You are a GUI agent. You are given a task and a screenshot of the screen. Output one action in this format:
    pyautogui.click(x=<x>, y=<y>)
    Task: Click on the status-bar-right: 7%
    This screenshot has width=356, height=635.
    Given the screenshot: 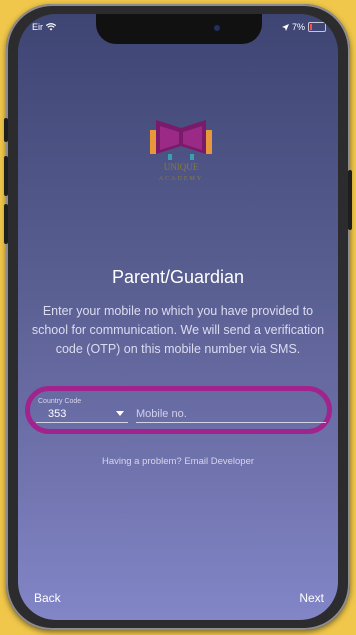 What is the action you would take?
    pyautogui.click(x=303, y=27)
    